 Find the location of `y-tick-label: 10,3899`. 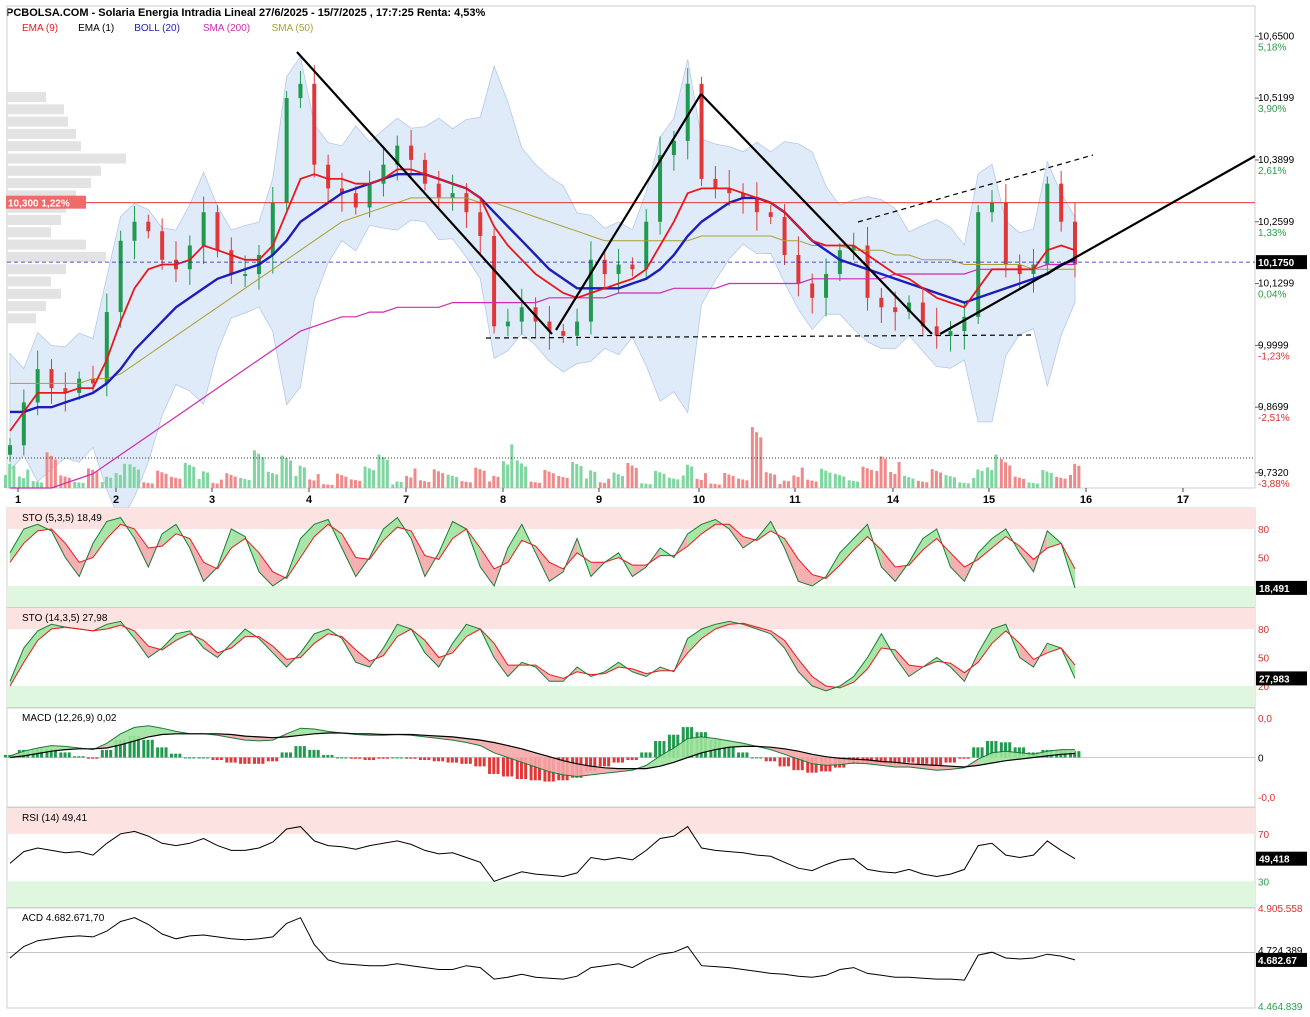

y-tick-label: 10,3899 is located at coordinates (1276, 160).